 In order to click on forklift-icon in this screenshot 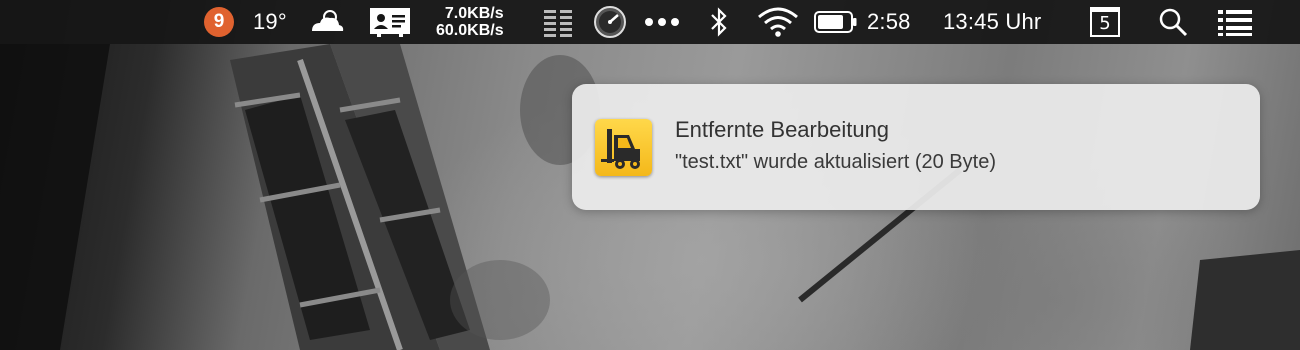, I will do `click(623, 147)`.